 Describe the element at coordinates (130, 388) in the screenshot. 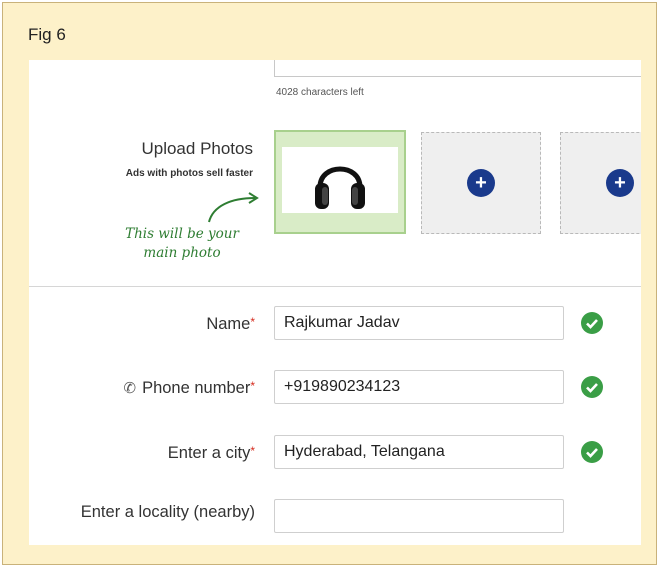

I see `phone-icon: ✆` at that location.